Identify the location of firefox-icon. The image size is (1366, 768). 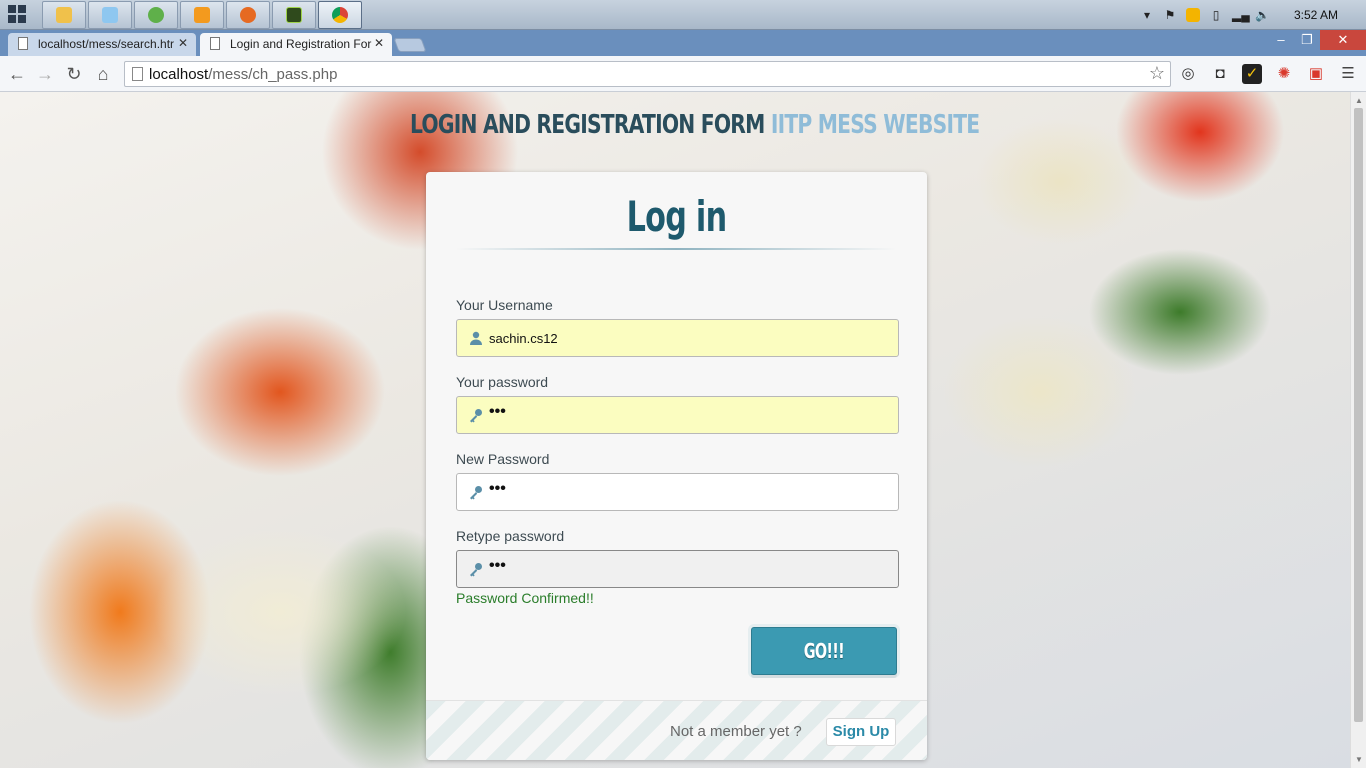
(248, 15).